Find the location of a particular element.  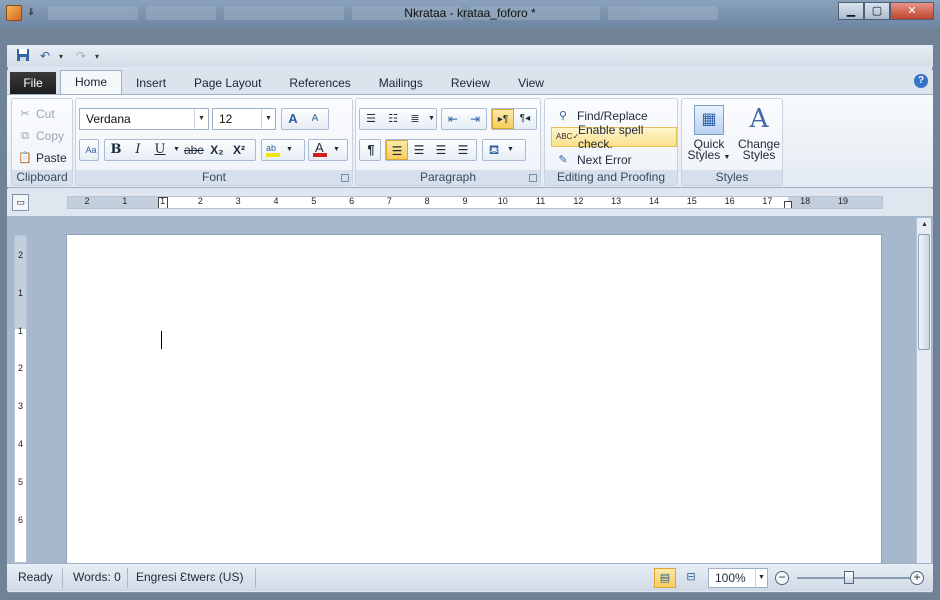

ruler-number: 15 is located at coordinates (691, 201).